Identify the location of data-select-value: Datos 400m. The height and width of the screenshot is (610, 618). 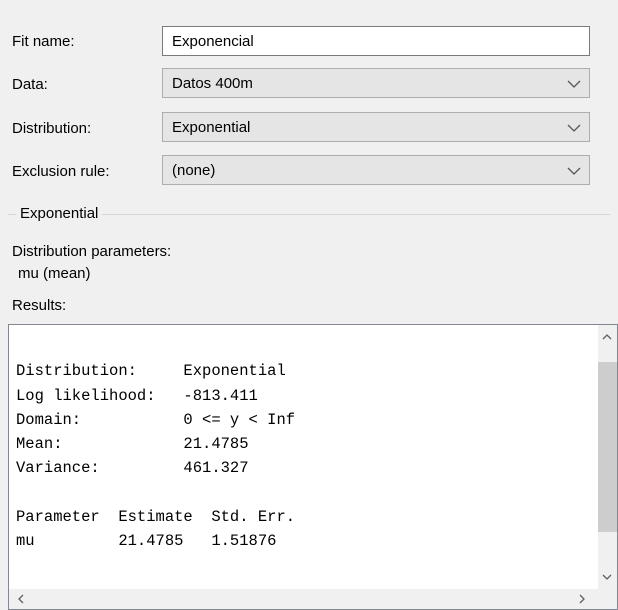
(212, 83).